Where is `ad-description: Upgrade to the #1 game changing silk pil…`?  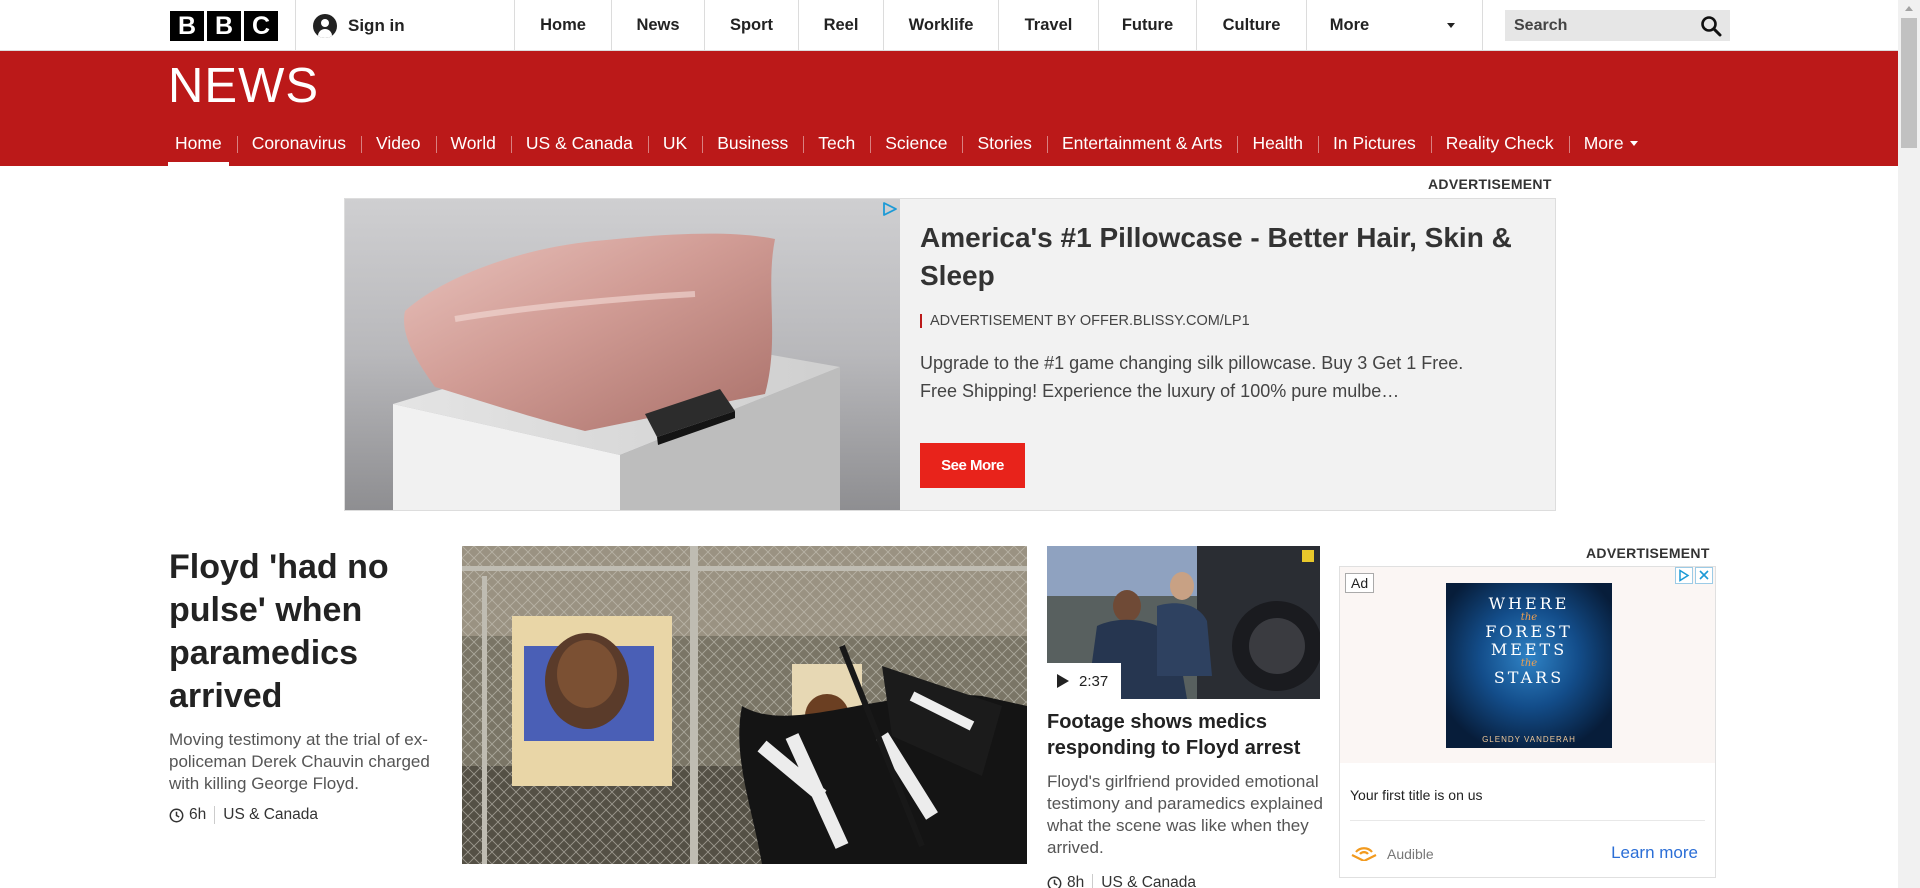 ad-description: Upgrade to the #1 game changing silk pil… is located at coordinates (1192, 377).